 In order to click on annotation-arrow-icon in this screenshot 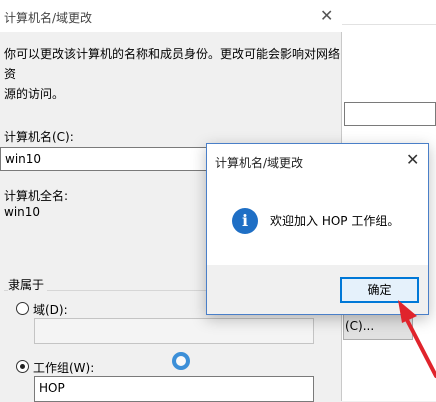, I will do `click(417, 339)`.